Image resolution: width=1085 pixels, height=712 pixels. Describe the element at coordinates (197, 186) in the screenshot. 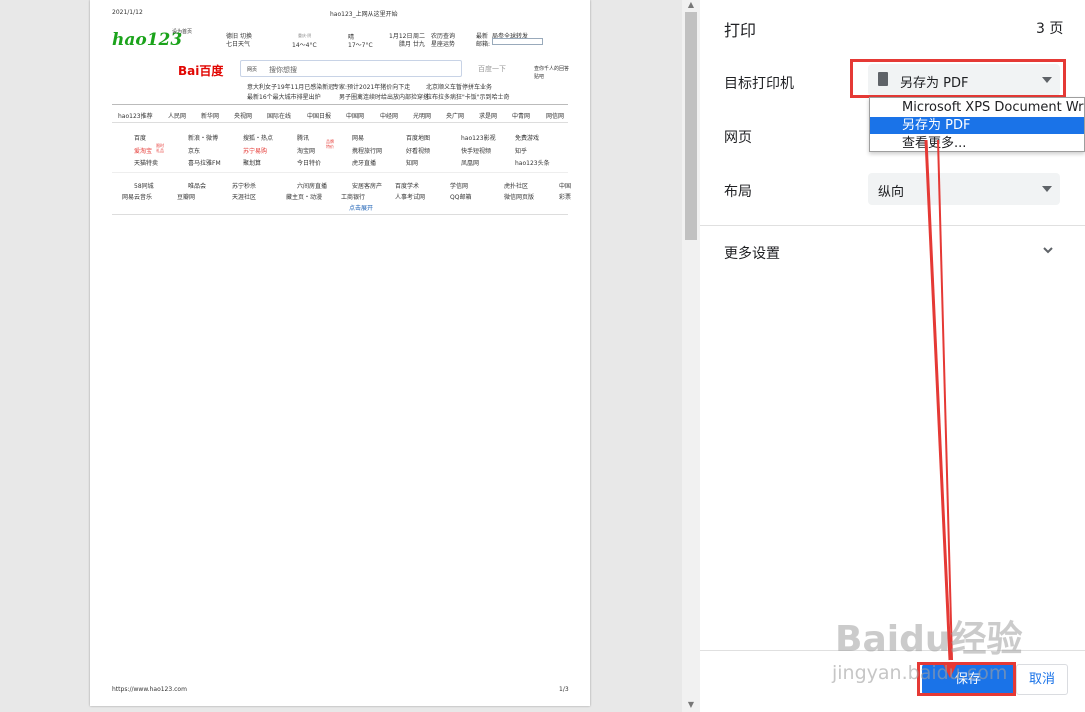

I see `site-link: 唯品会` at that location.